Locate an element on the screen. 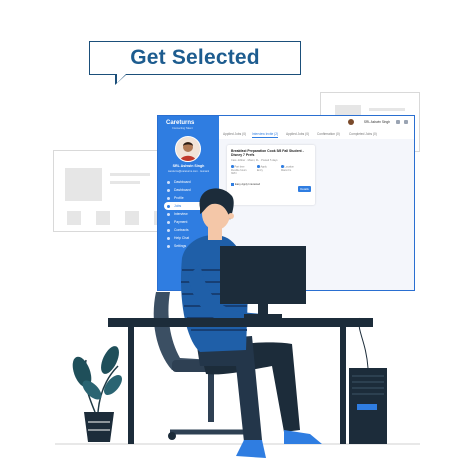 This screenshot has width=476, height=476. potted-plant-icon is located at coordinates (97, 394).